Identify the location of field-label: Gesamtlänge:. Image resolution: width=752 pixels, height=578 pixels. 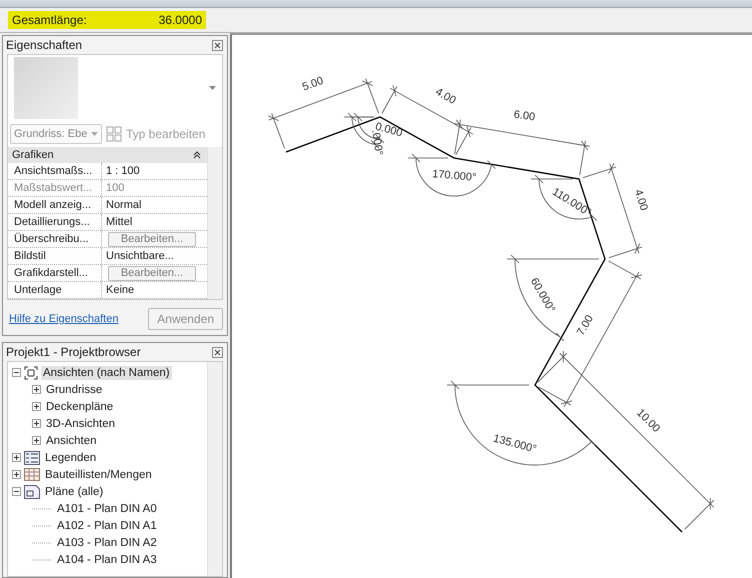
(49, 20).